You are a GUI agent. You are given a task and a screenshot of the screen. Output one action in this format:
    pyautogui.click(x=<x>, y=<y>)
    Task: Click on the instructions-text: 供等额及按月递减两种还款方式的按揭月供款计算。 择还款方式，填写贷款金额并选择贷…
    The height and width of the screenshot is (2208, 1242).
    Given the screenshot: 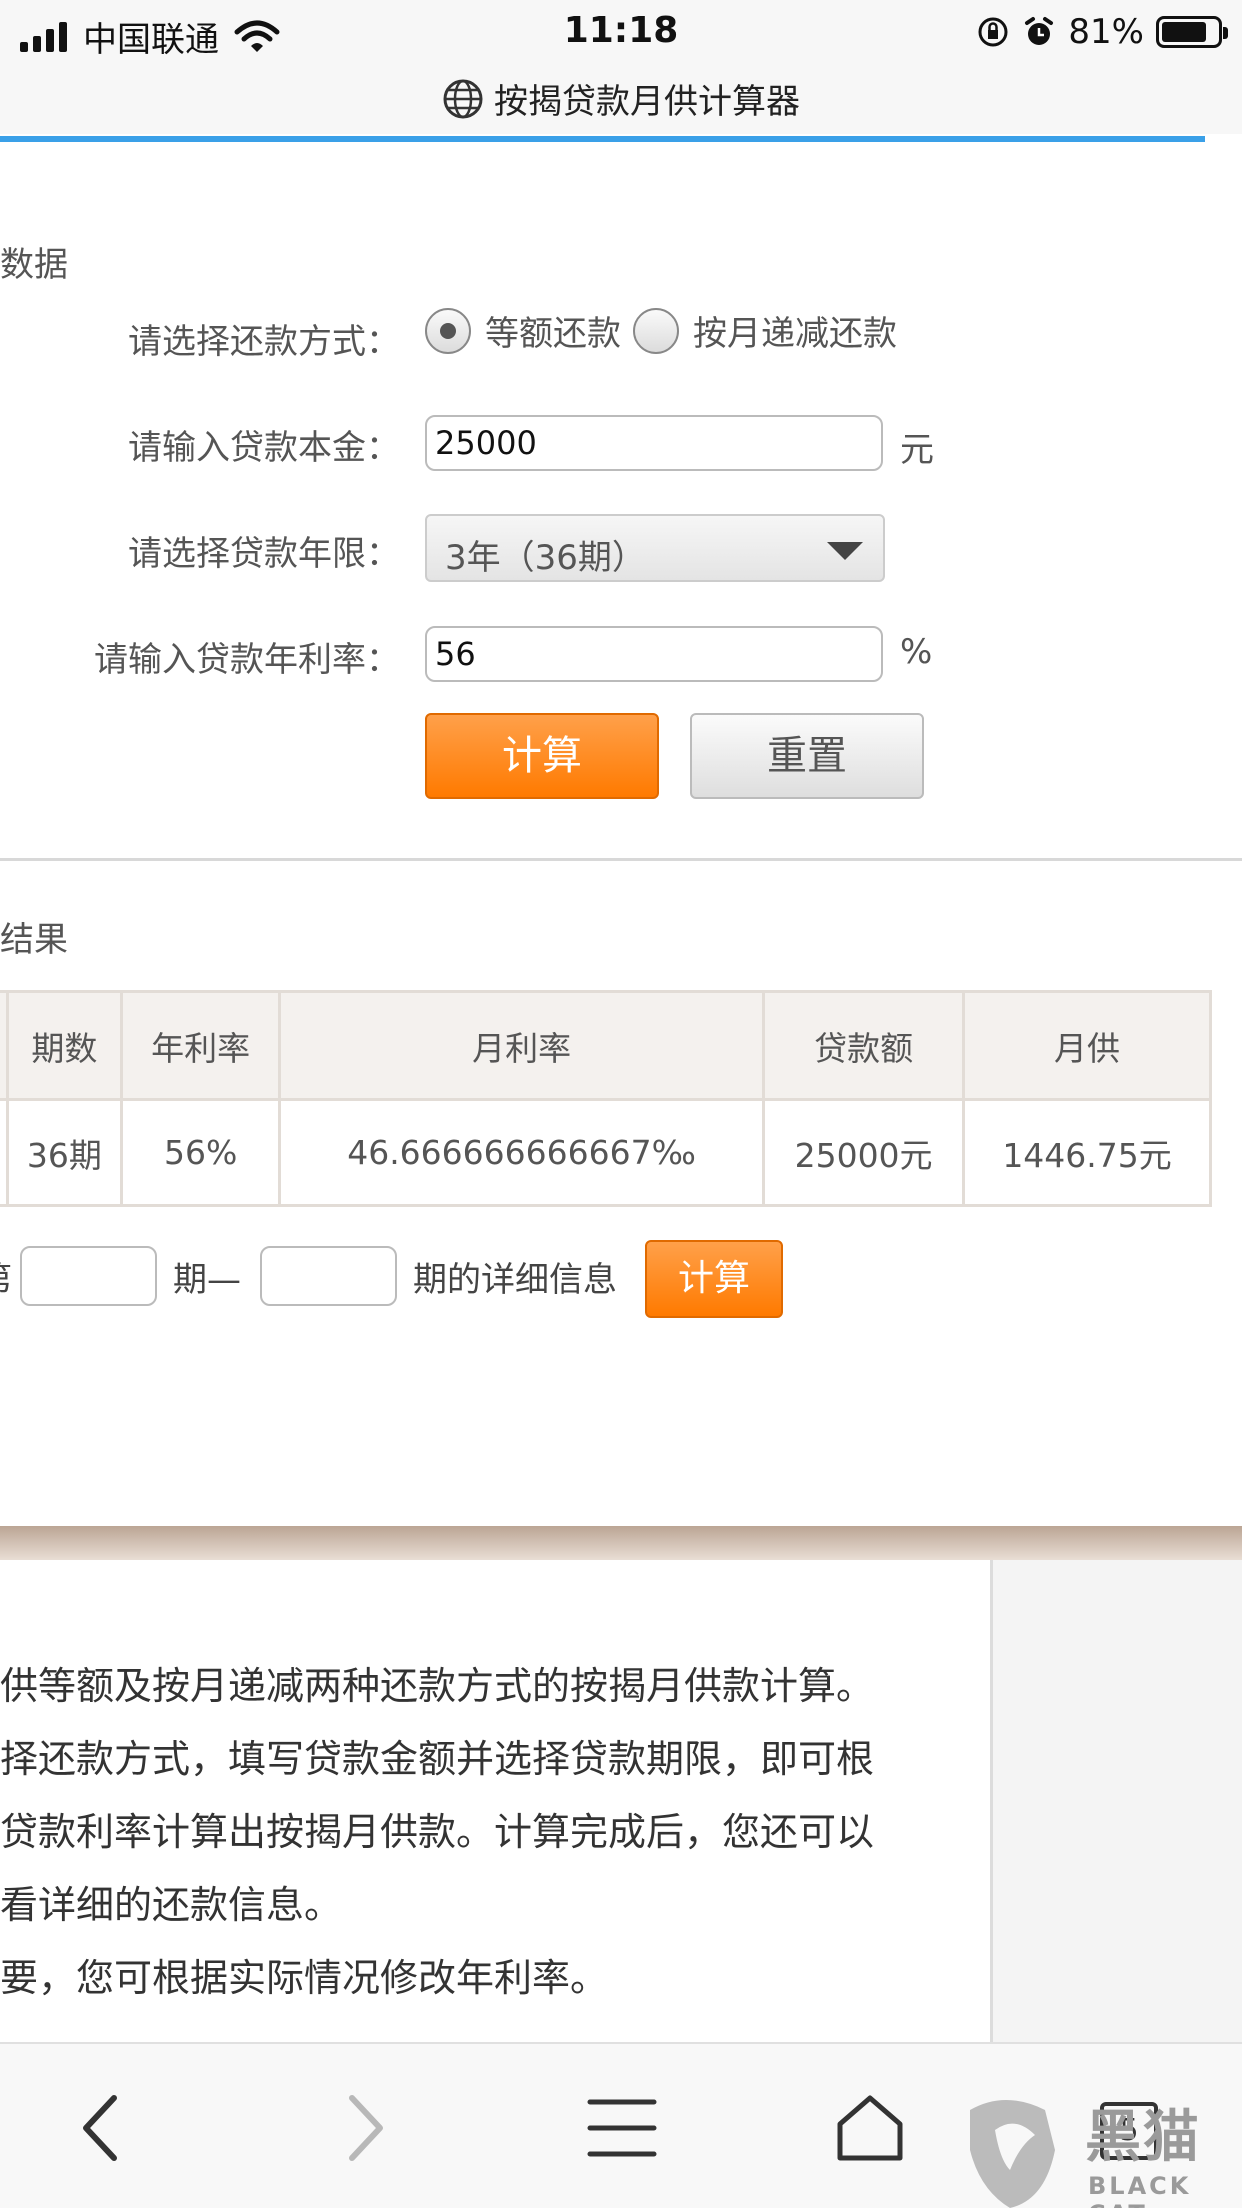 What is the action you would take?
    pyautogui.click(x=492, y=1832)
    